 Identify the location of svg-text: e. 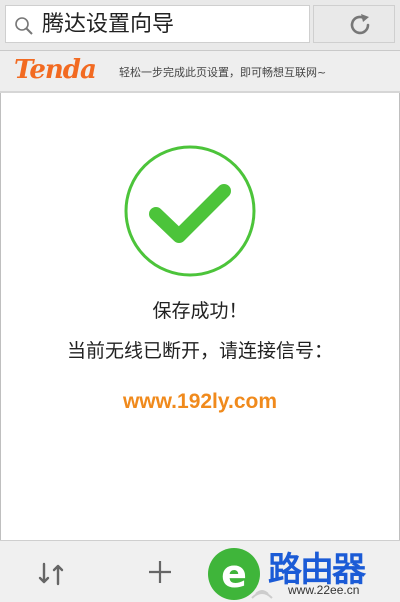
(234, 574).